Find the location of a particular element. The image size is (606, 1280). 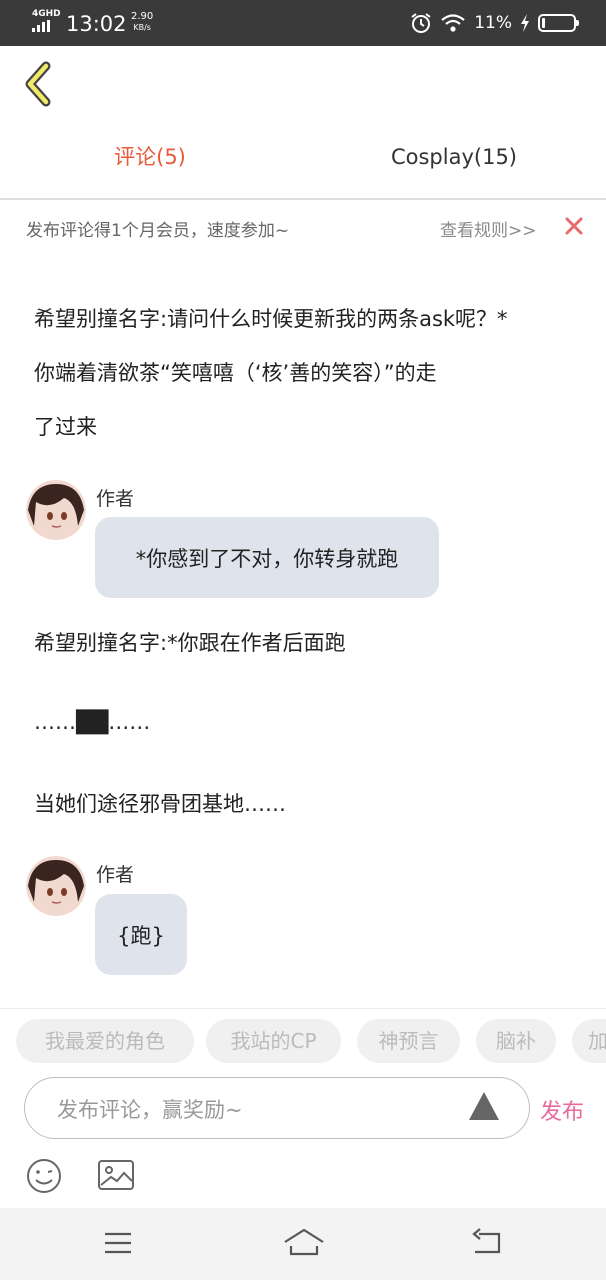

tab-bar: 评论(5) Cosplay(15) is located at coordinates (303, 165).